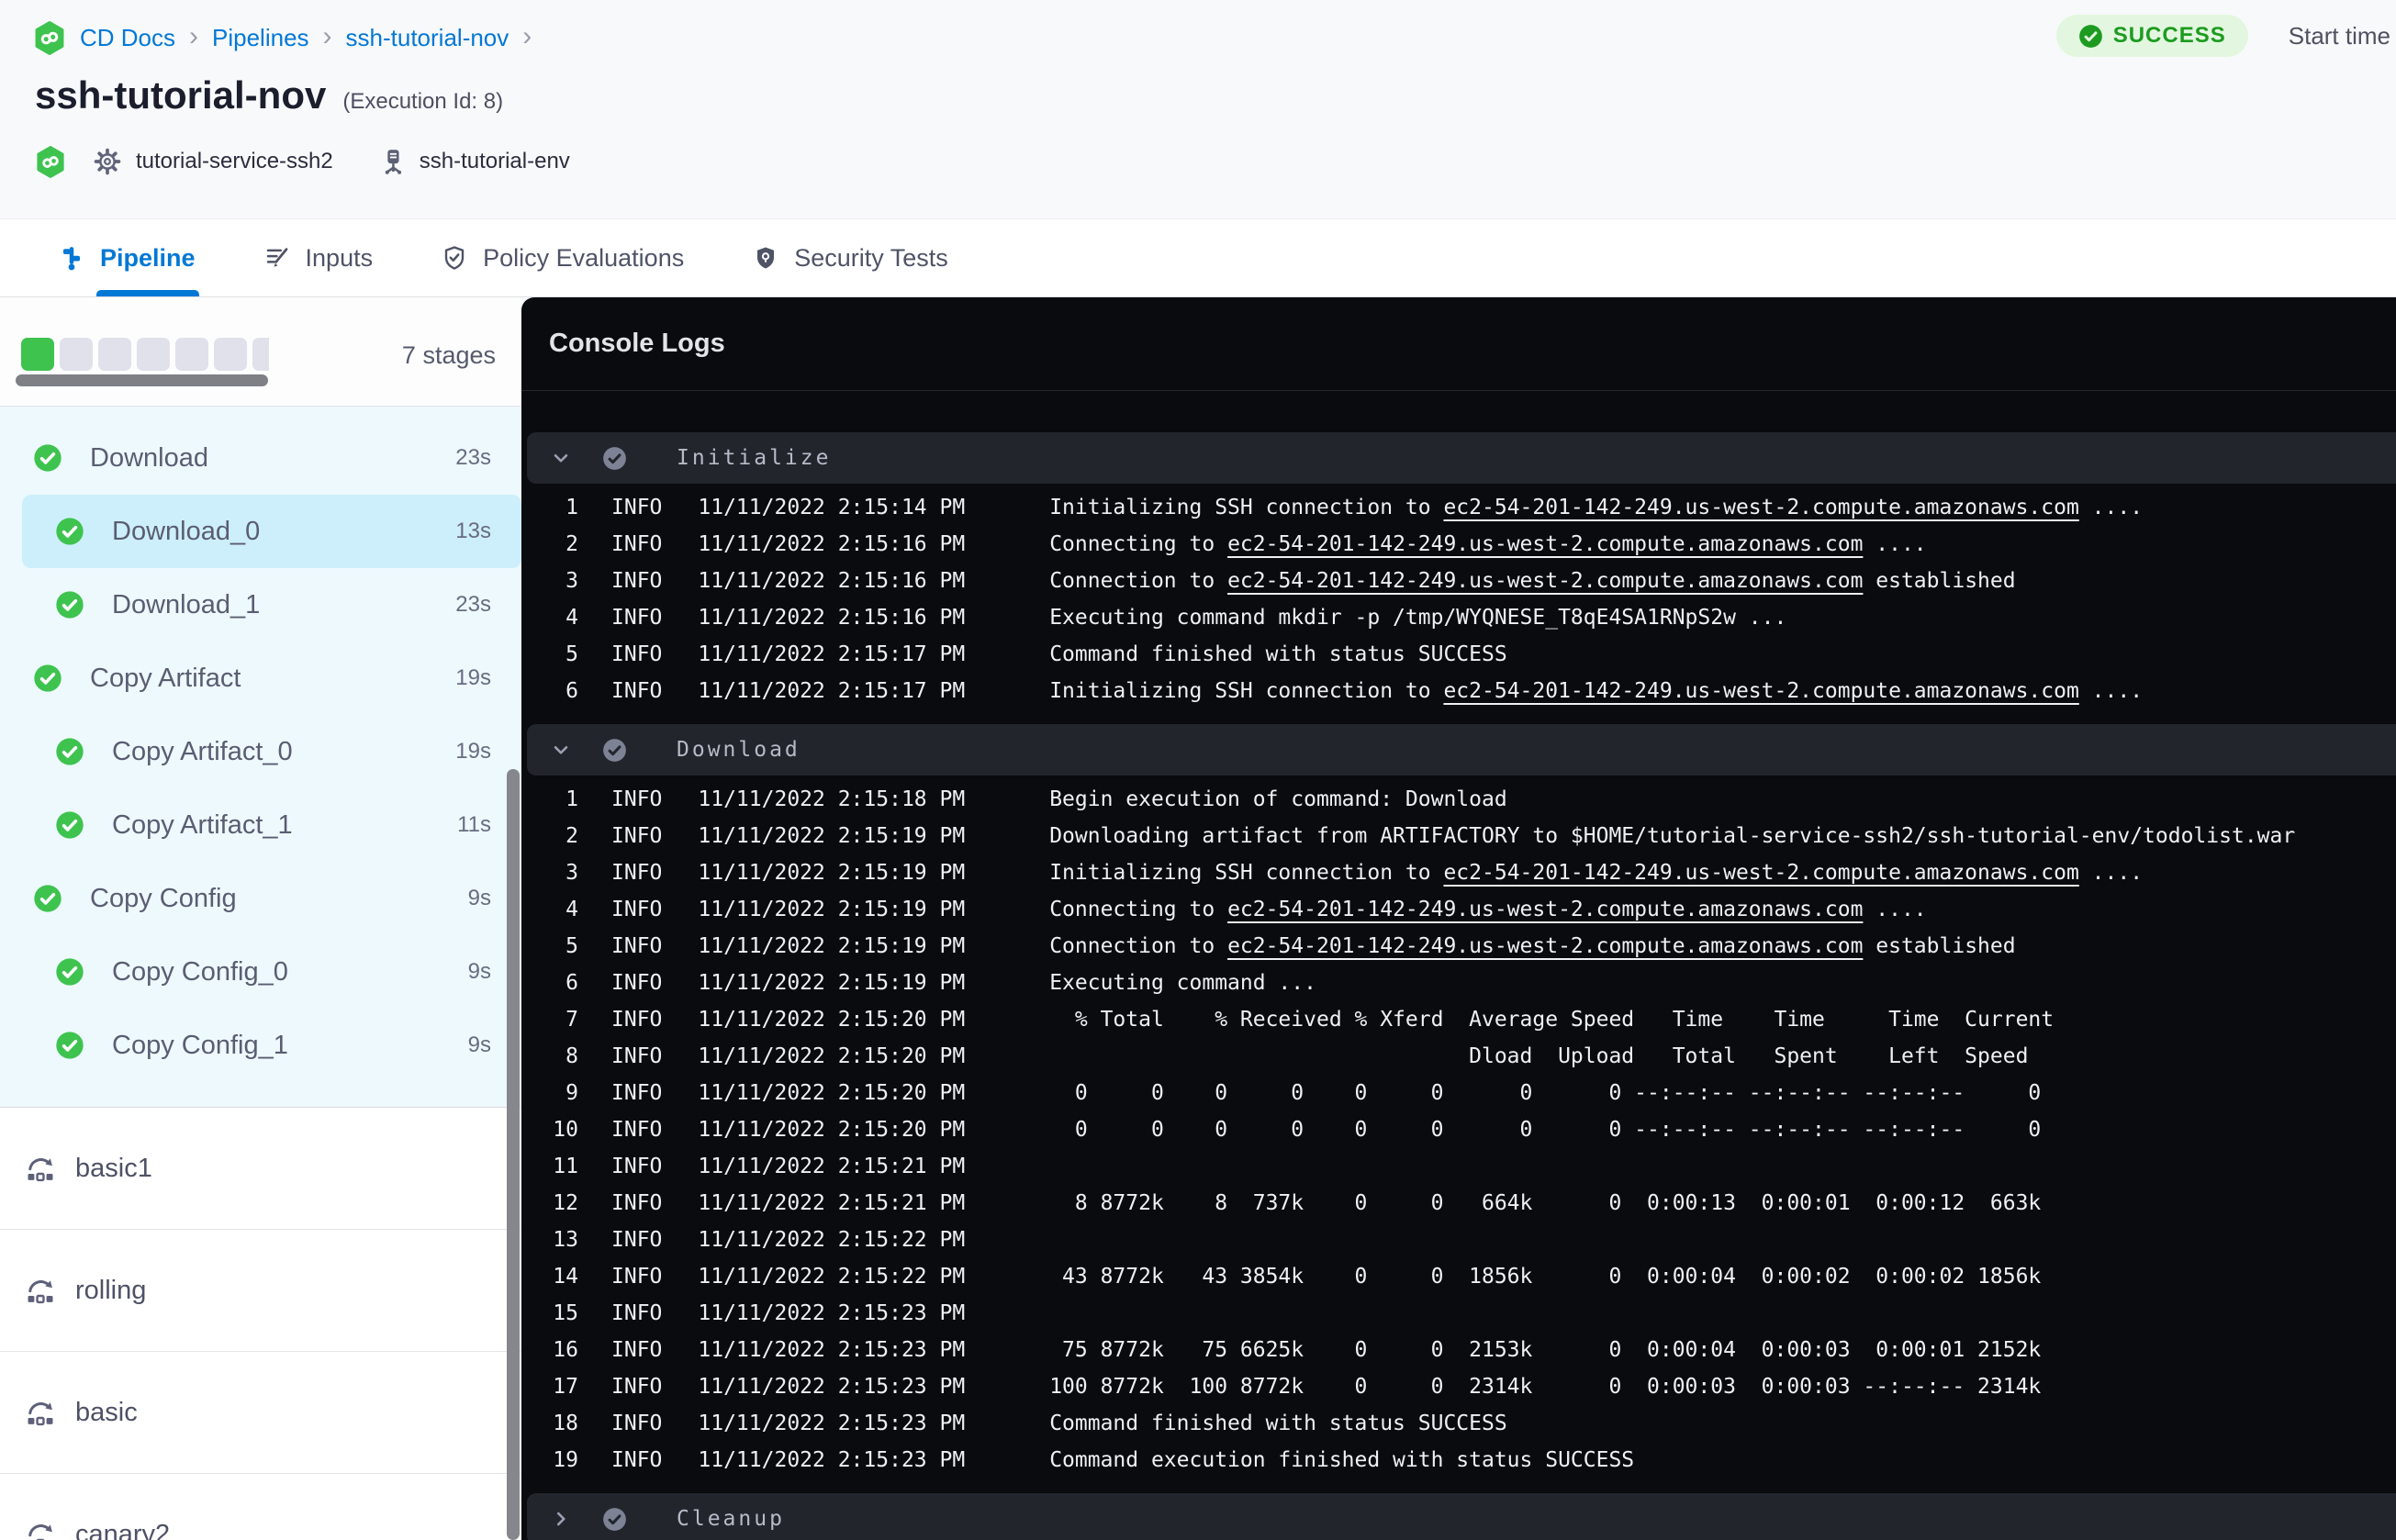  I want to click on stage-group-basic: basic, so click(260, 1413).